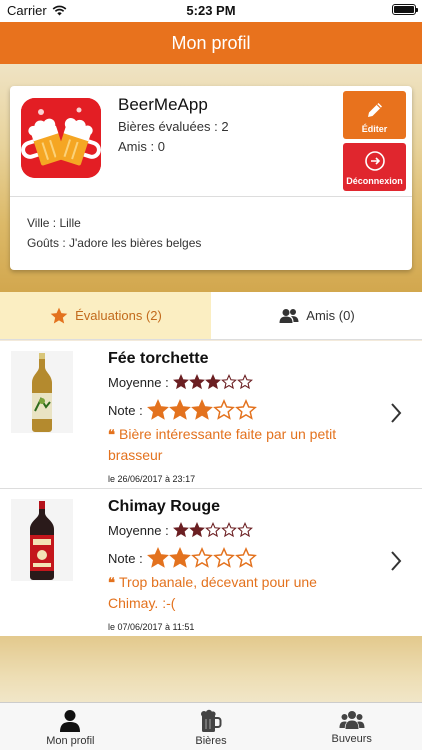 The width and height of the screenshot is (422, 750). What do you see at coordinates (374, 110) in the screenshot?
I see `pencil-icon` at bounding box center [374, 110].